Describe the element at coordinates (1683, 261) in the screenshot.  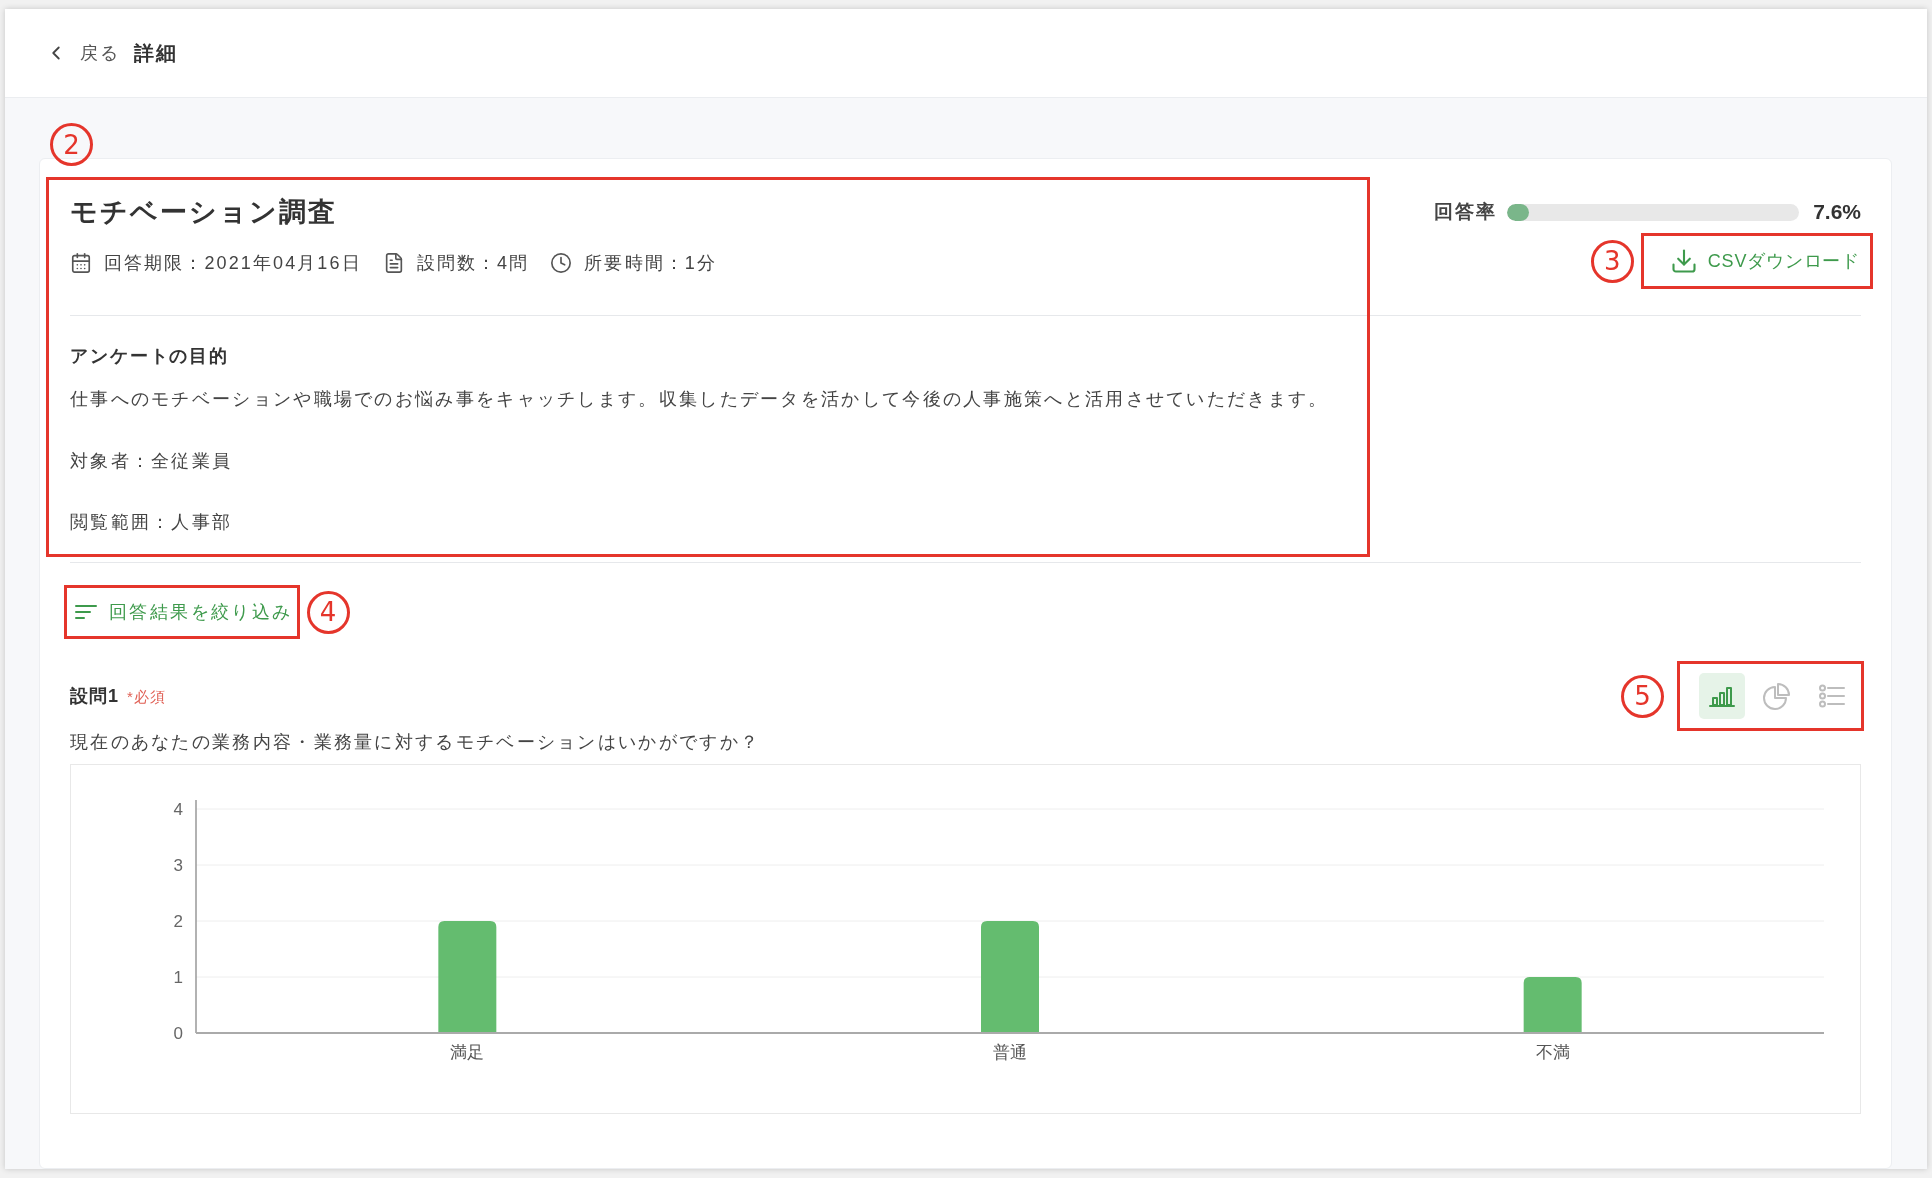
I see `download-icon` at that location.